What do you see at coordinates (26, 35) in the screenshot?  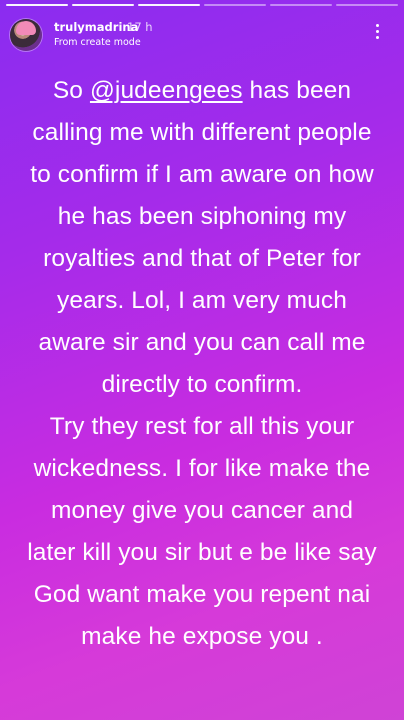 I see `avatar` at bounding box center [26, 35].